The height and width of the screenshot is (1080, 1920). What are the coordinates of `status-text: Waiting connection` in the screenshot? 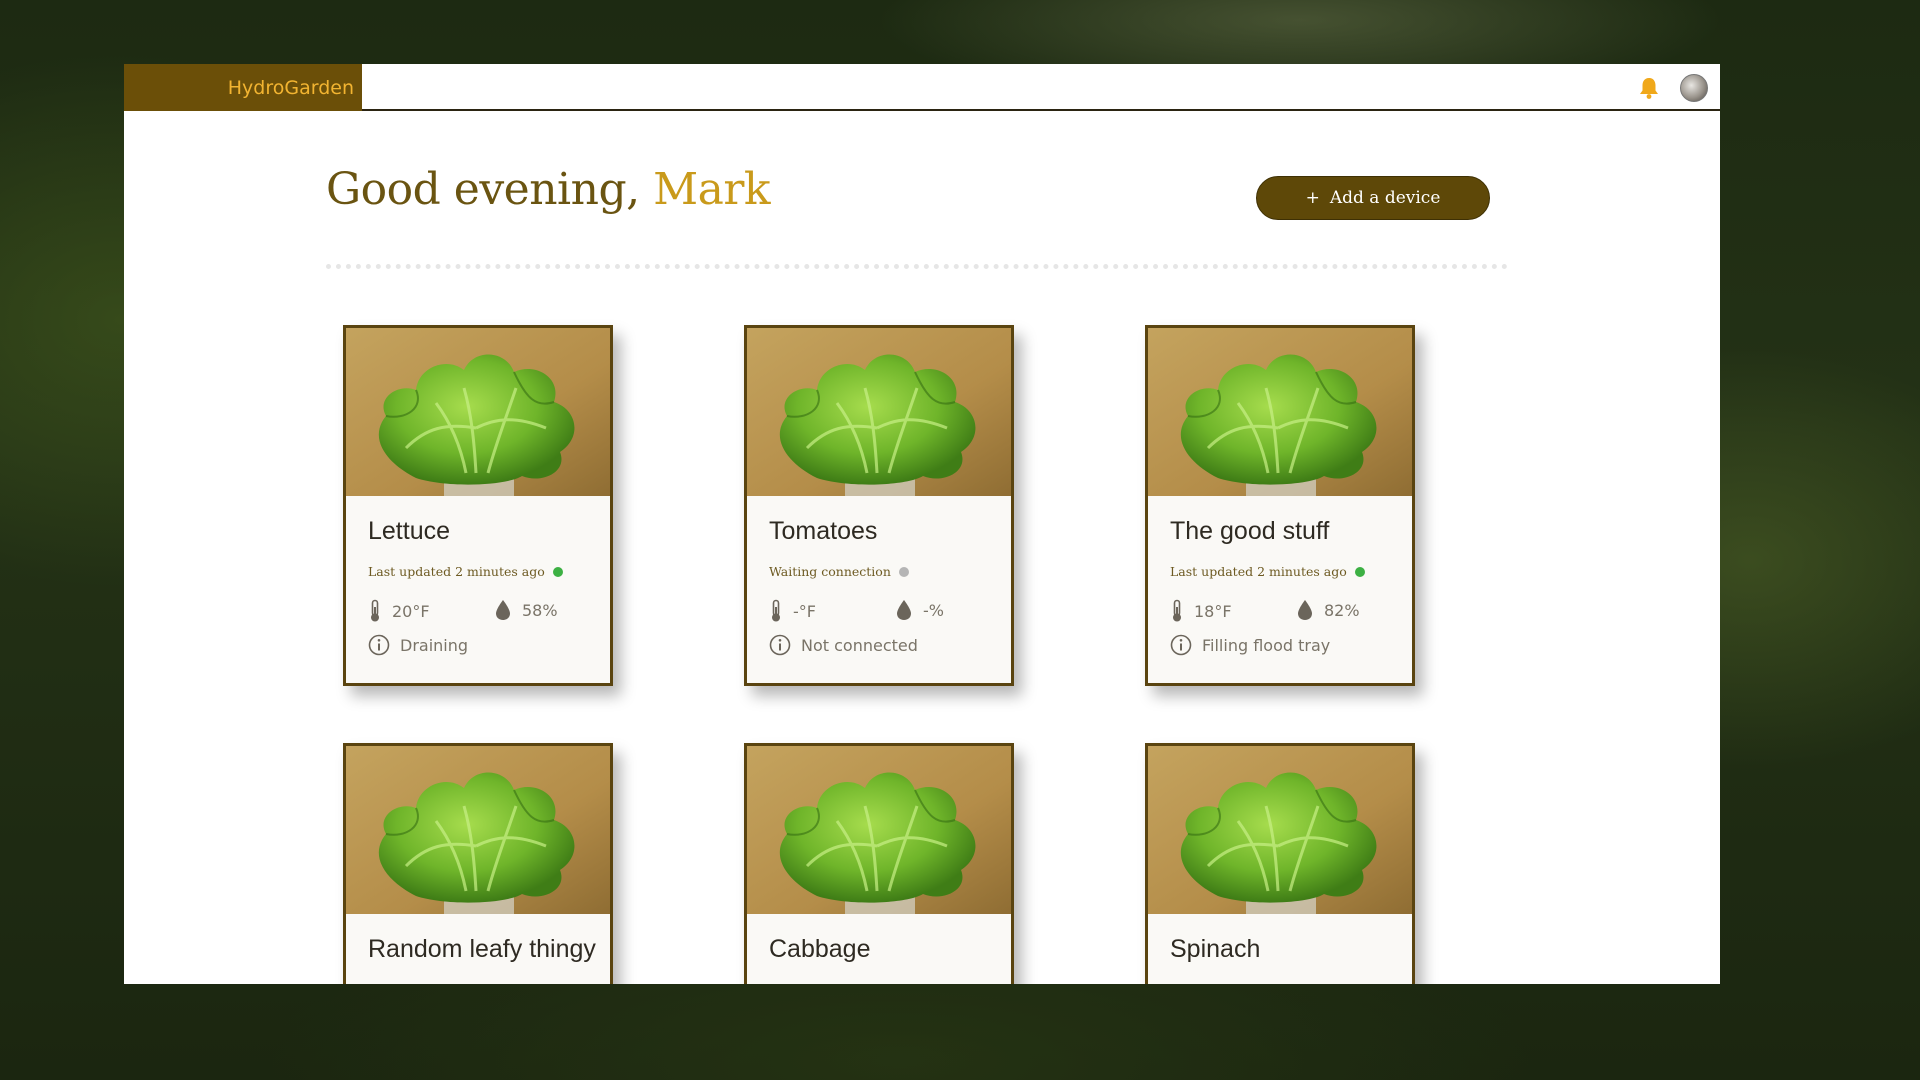 It's located at (830, 571).